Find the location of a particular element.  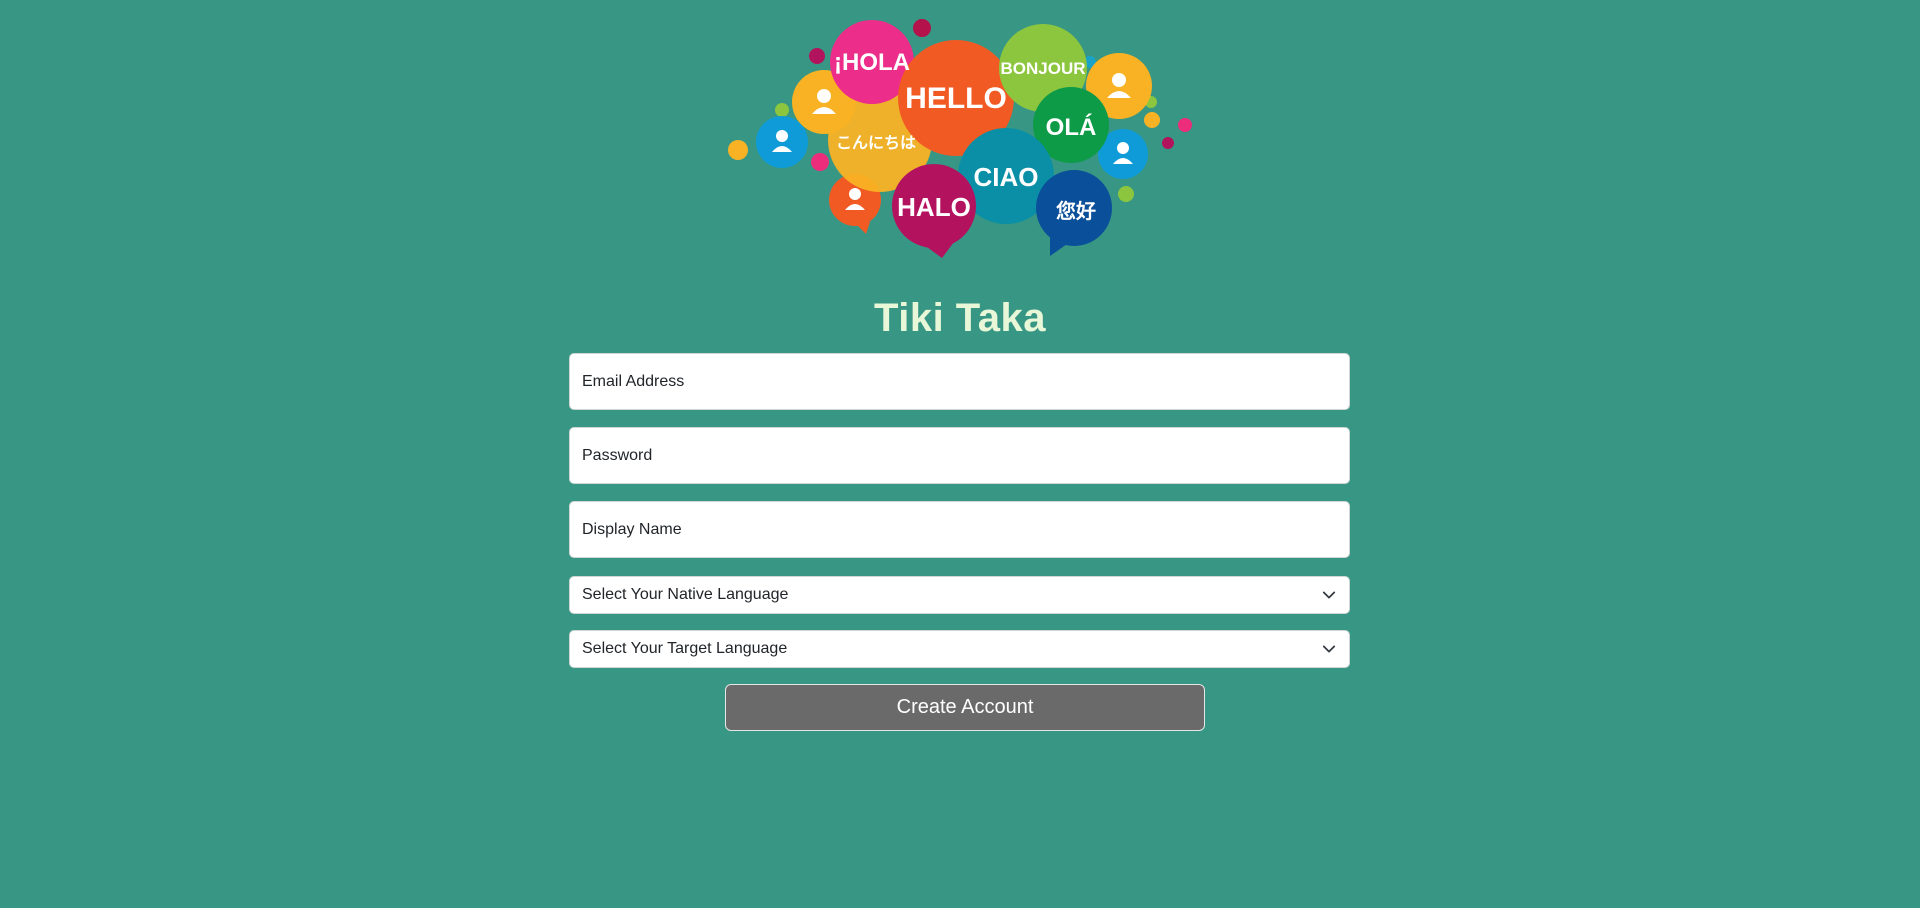

greeting-ciao: CIAO is located at coordinates (1006, 177).